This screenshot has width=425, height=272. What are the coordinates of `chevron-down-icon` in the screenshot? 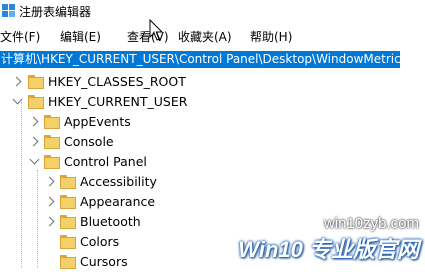 It's located at (34, 159).